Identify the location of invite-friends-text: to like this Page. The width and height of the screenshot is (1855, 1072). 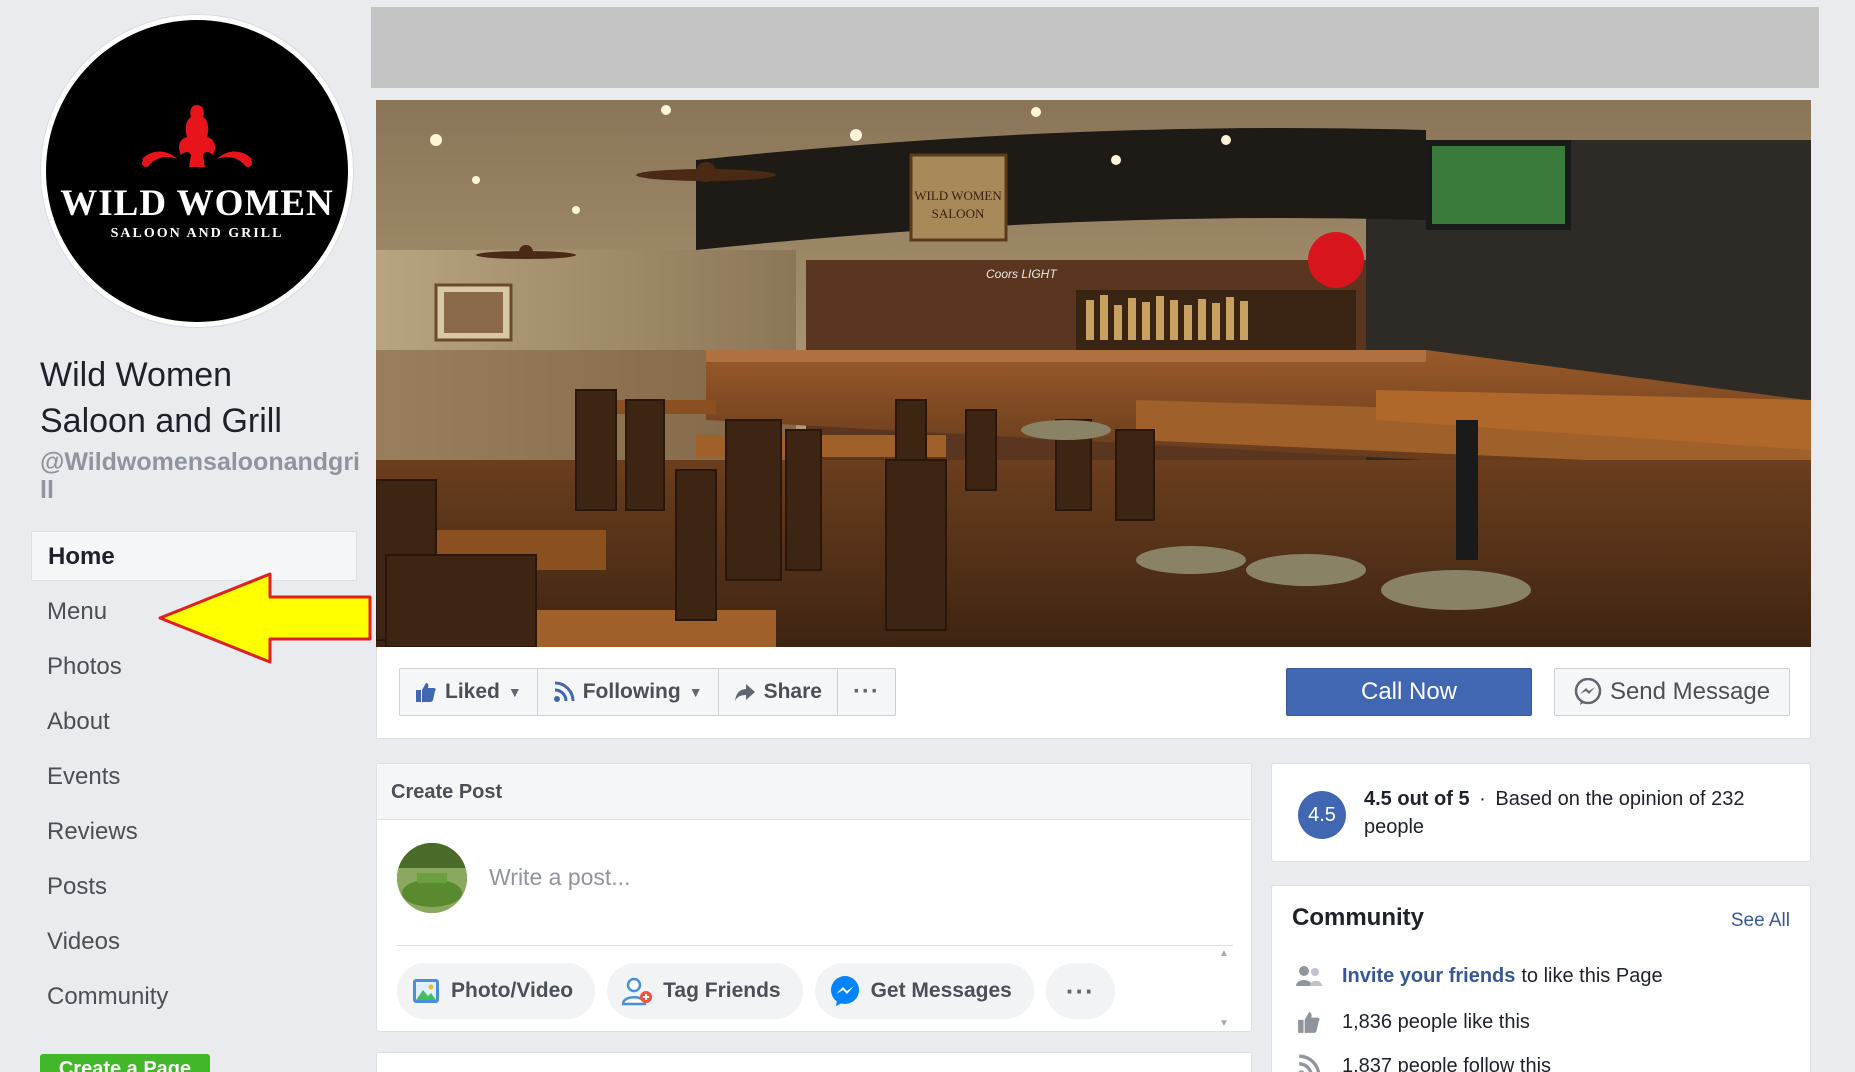
(1592, 975).